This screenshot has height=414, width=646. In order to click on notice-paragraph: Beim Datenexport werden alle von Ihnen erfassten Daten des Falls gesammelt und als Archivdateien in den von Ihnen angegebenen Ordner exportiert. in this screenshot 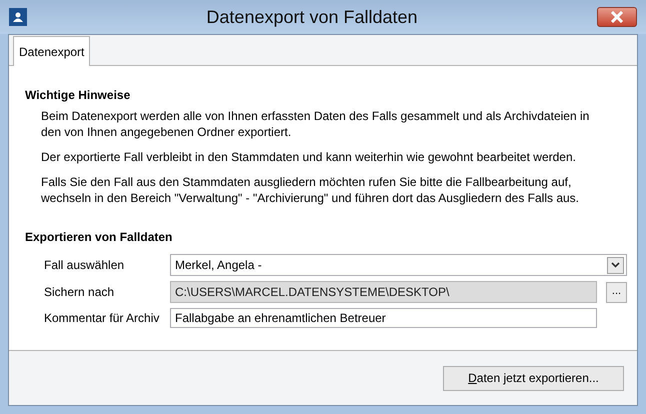, I will do `click(315, 124)`.